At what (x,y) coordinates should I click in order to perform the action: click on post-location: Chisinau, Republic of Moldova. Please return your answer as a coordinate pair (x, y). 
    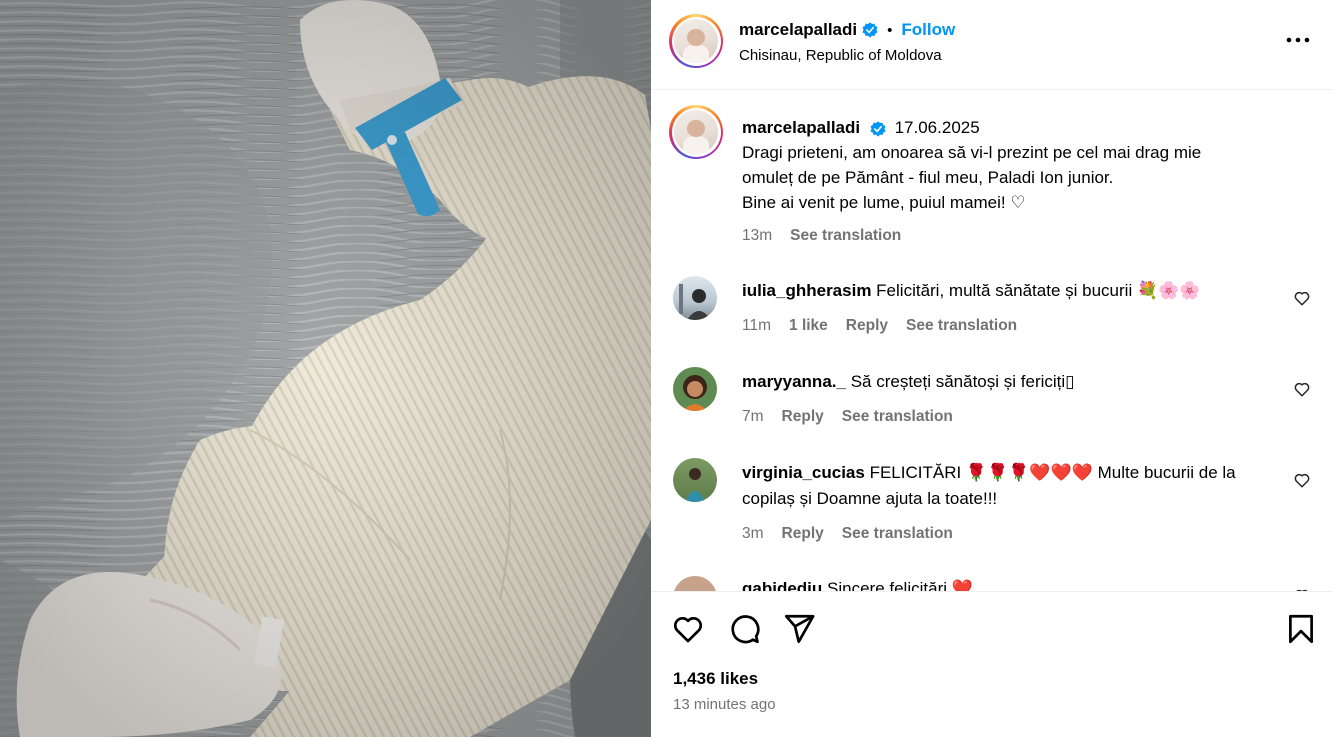
    Looking at the image, I should click on (840, 55).